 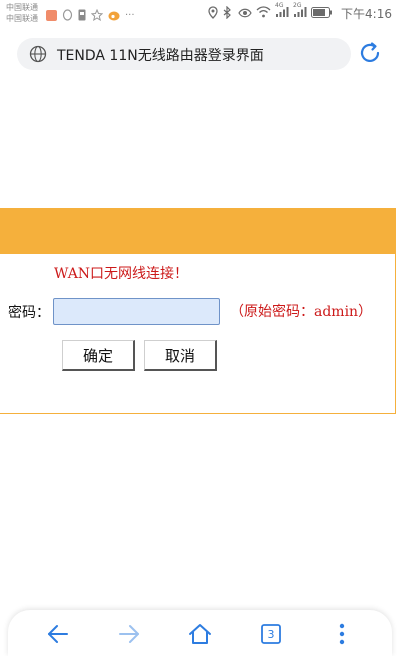 I want to click on star-icon, so click(x=97, y=15).